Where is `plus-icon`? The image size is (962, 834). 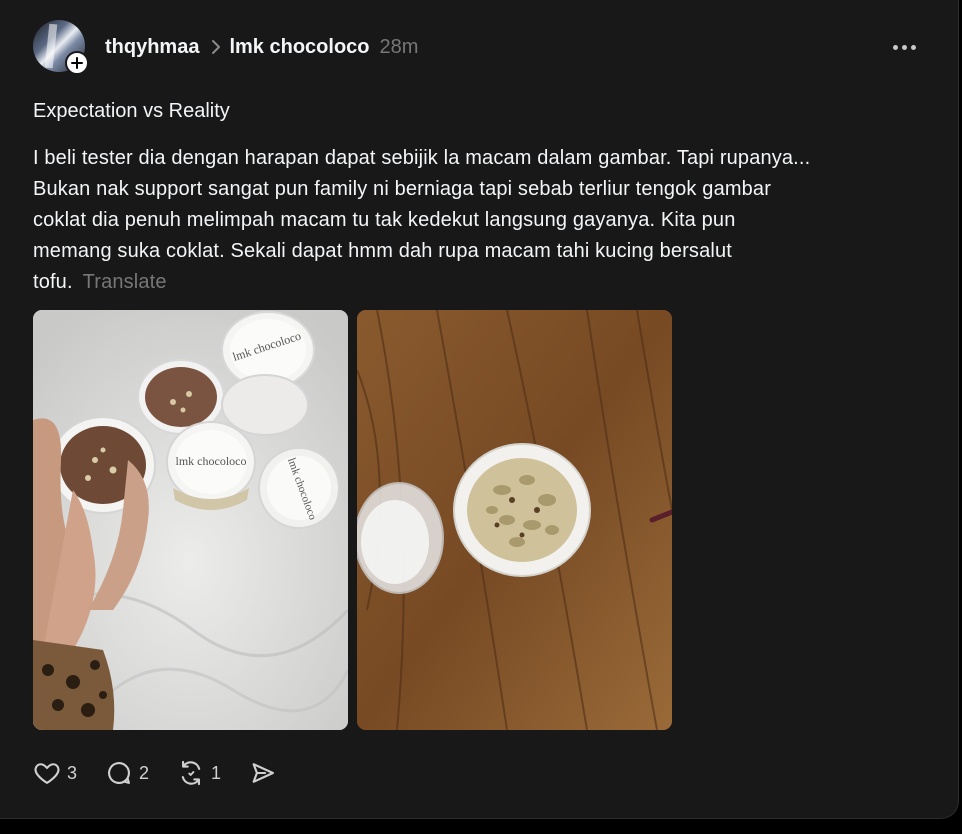
plus-icon is located at coordinates (77, 63).